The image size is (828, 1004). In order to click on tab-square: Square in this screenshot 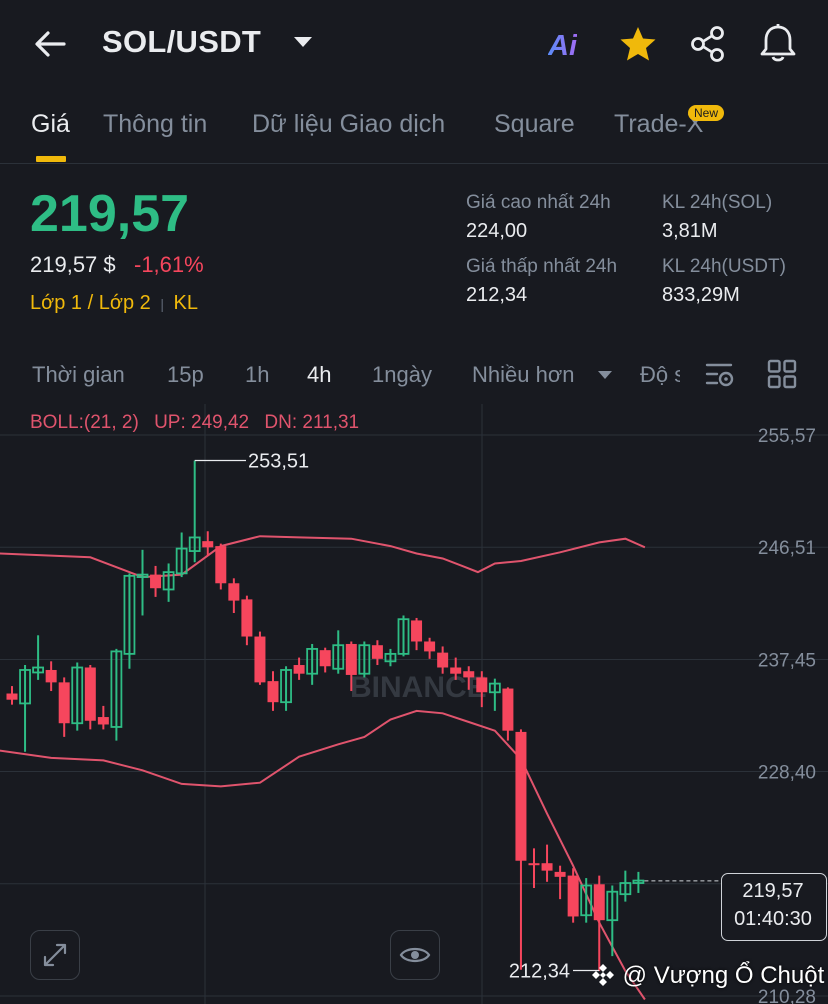, I will do `click(534, 124)`.